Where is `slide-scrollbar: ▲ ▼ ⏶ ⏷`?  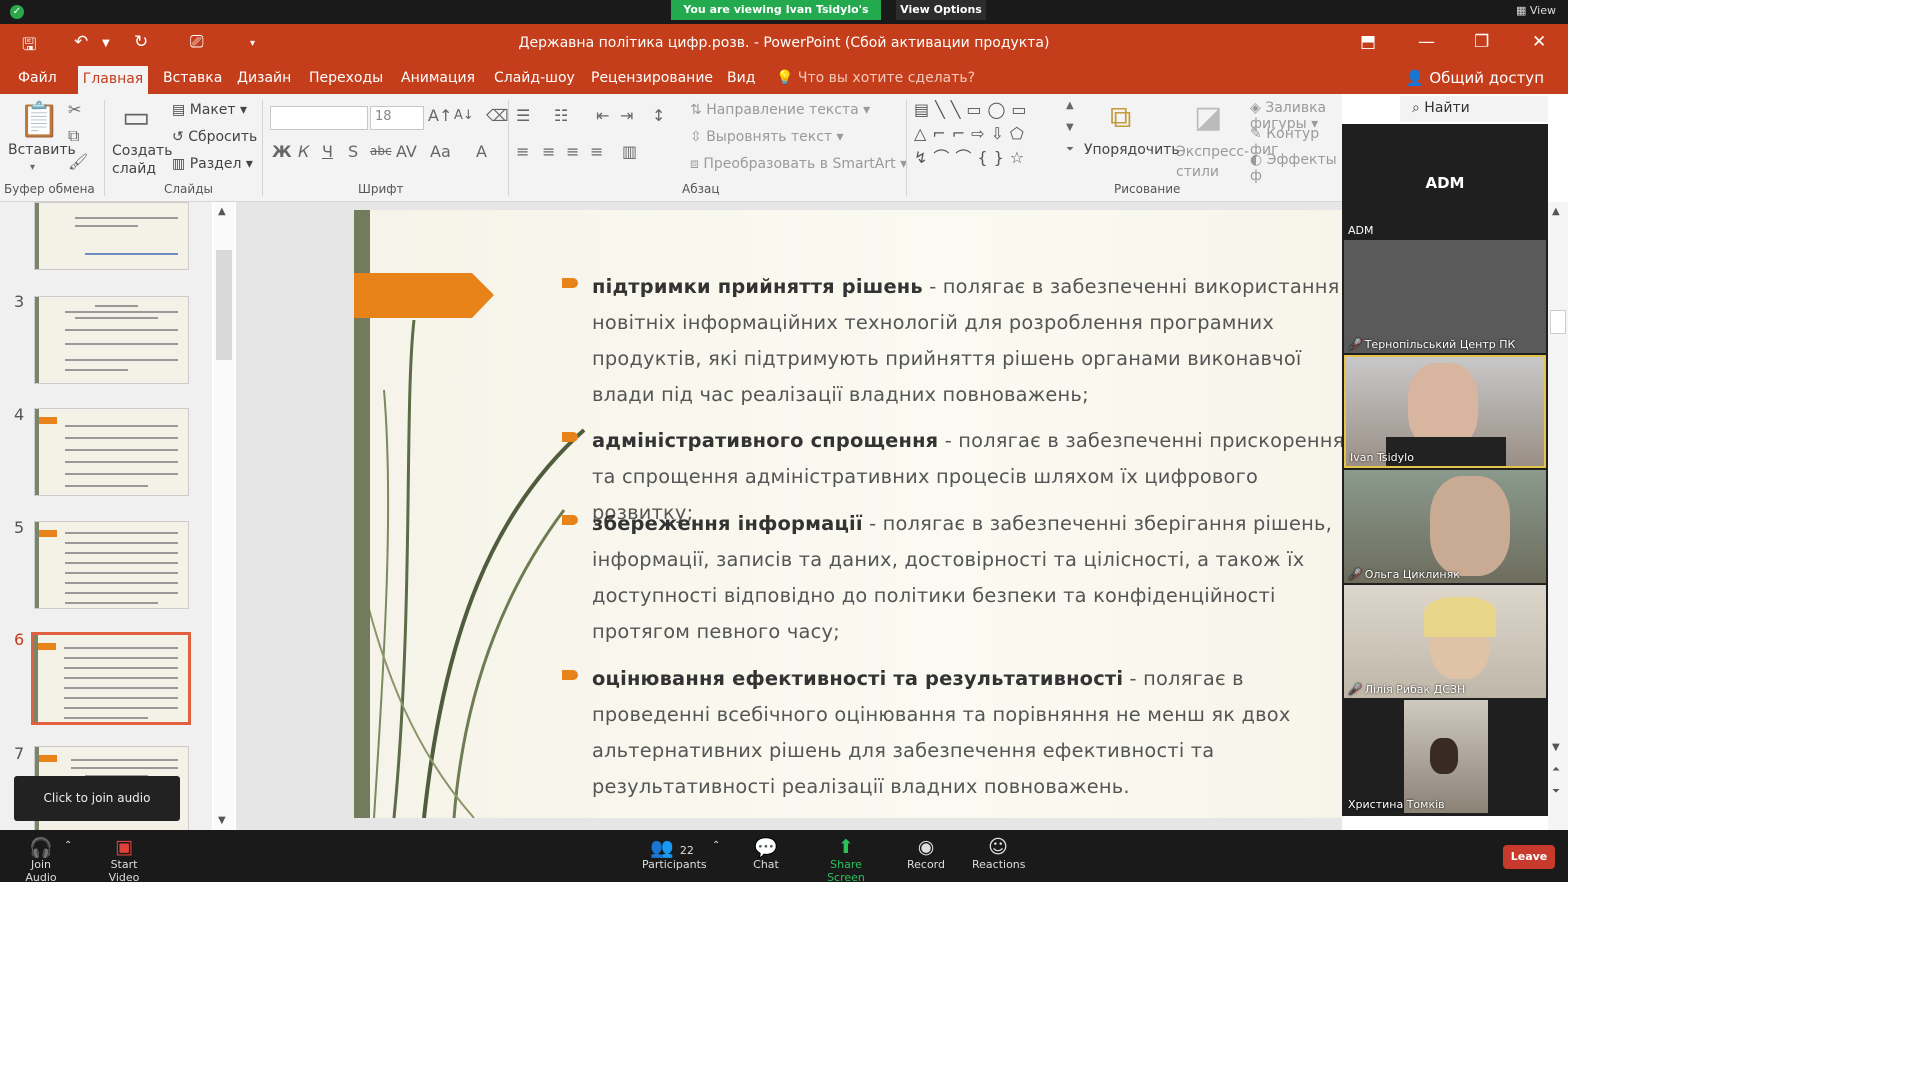 slide-scrollbar: ▲ ▼ ⏶ ⏷ is located at coordinates (1558, 516).